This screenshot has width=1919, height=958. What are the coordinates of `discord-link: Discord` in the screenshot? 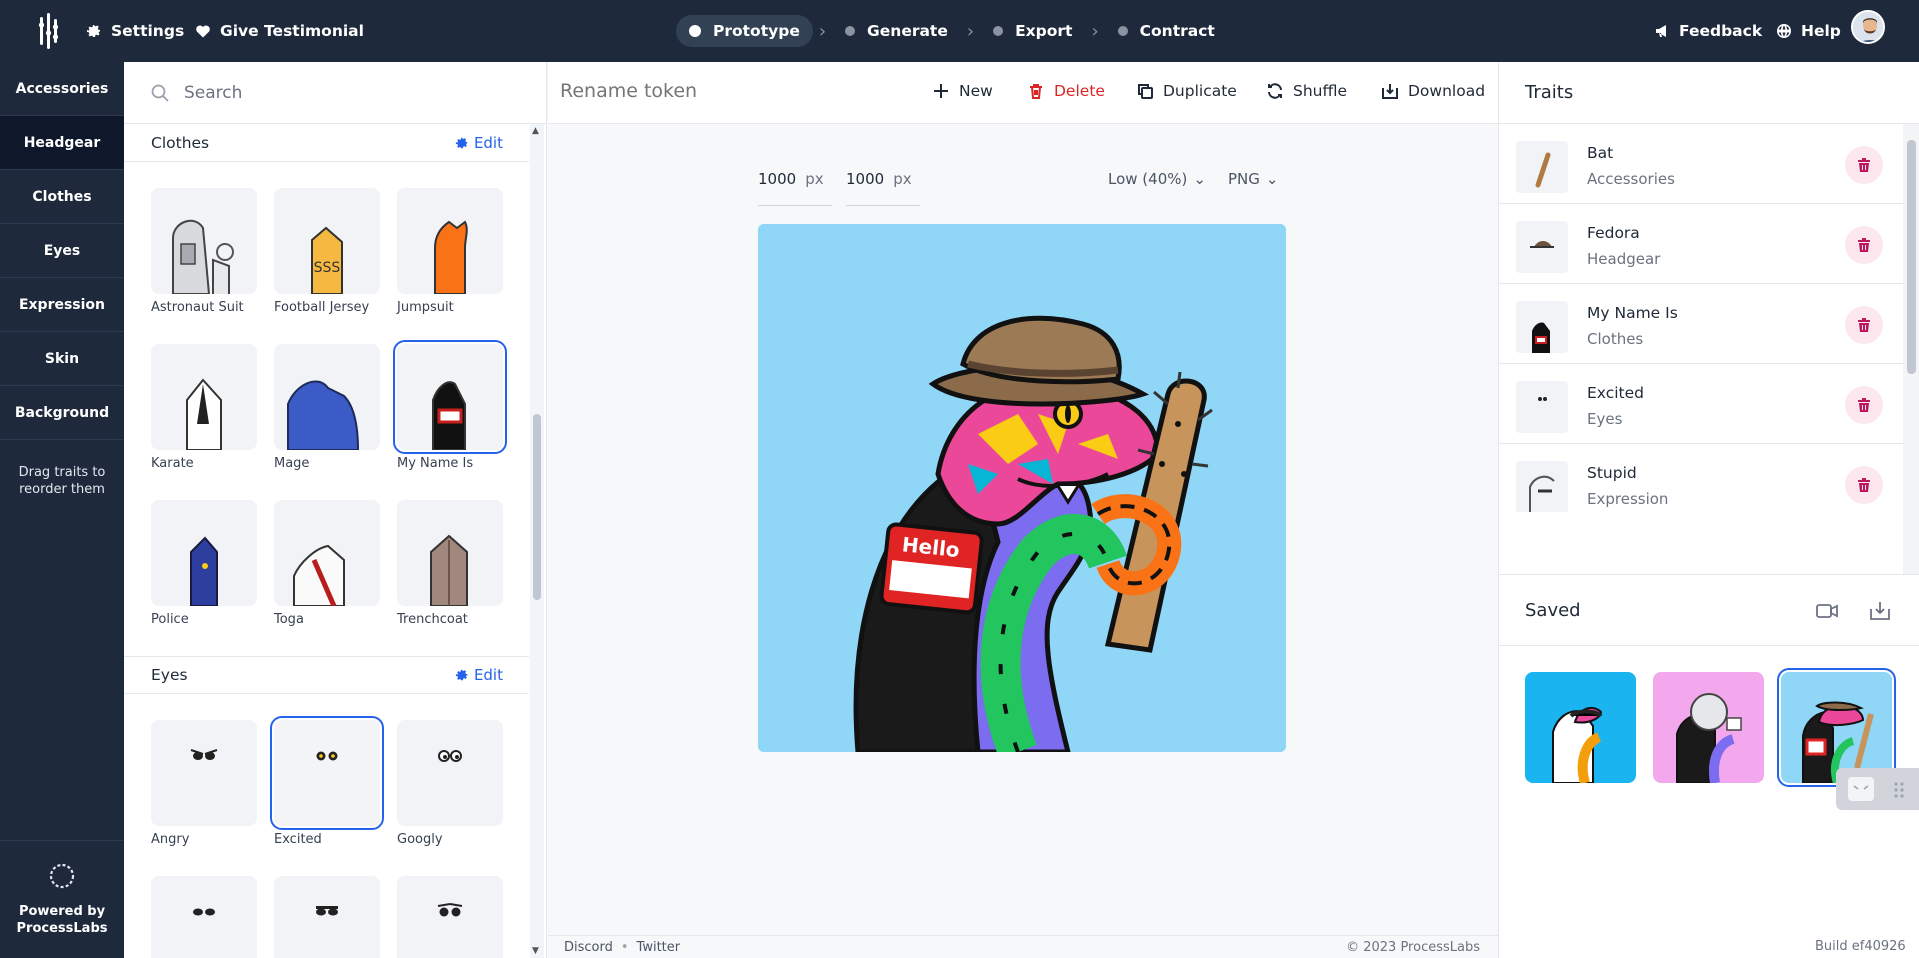 It's located at (588, 947).